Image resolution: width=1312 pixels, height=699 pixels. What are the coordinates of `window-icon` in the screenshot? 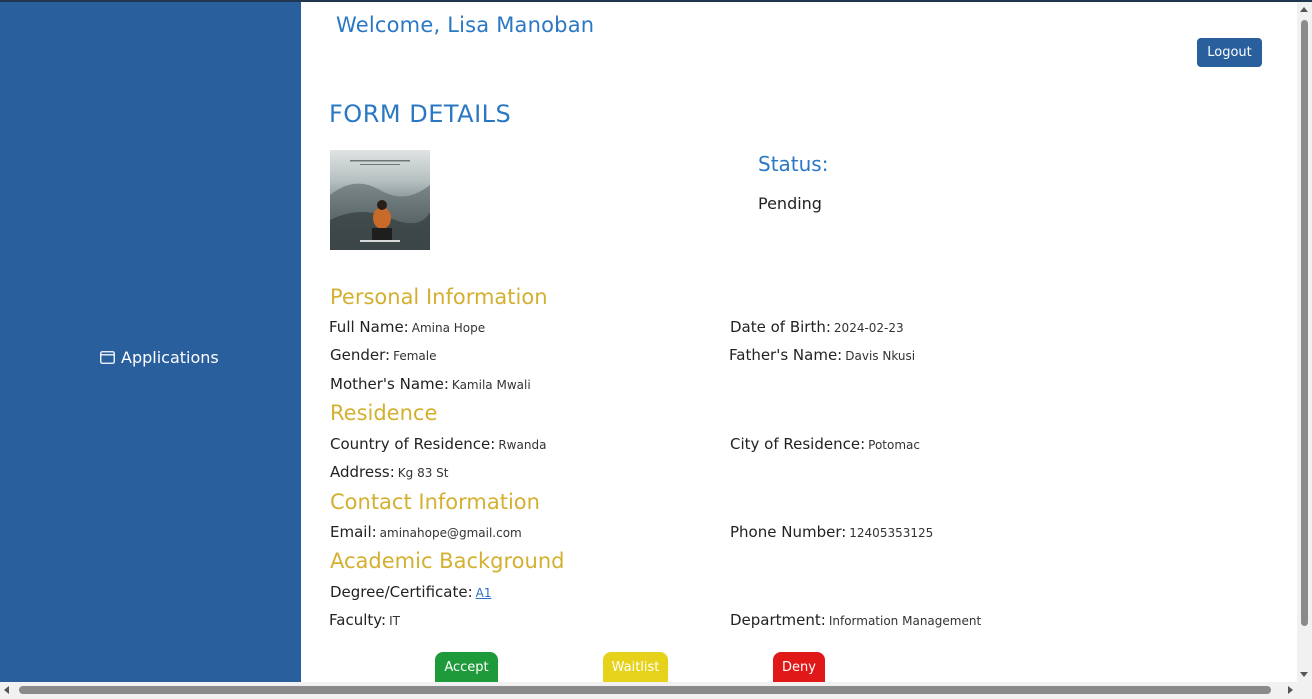 It's located at (107, 357).